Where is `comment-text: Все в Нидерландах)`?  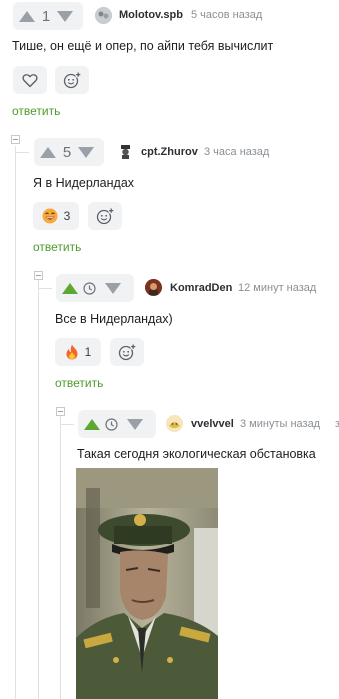 comment-text: Все в Нидерландах) is located at coordinates (114, 319).